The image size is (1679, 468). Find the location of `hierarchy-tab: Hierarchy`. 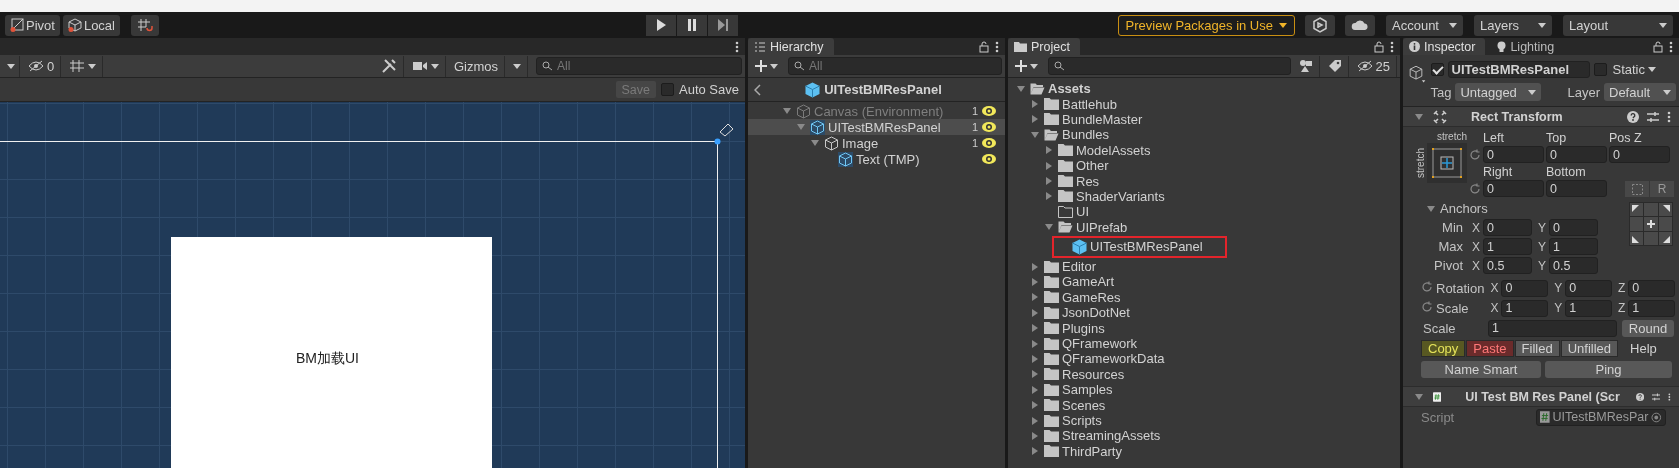

hierarchy-tab: Hierarchy is located at coordinates (791, 46).